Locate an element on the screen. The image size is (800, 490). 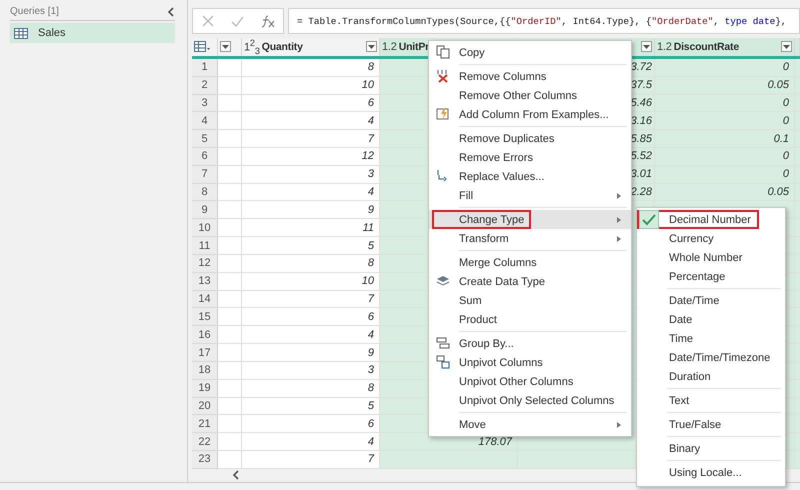
menu-item: True/False is located at coordinates (711, 422).